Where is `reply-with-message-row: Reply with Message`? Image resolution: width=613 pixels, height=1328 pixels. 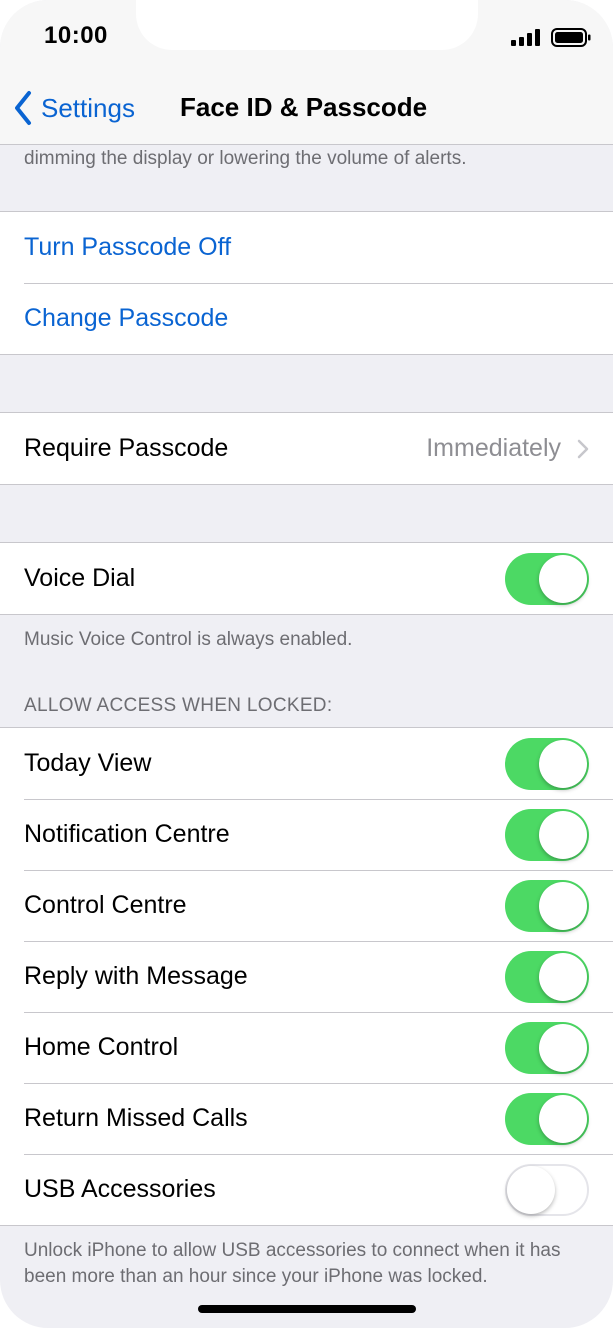 reply-with-message-row: Reply with Message is located at coordinates (306, 976).